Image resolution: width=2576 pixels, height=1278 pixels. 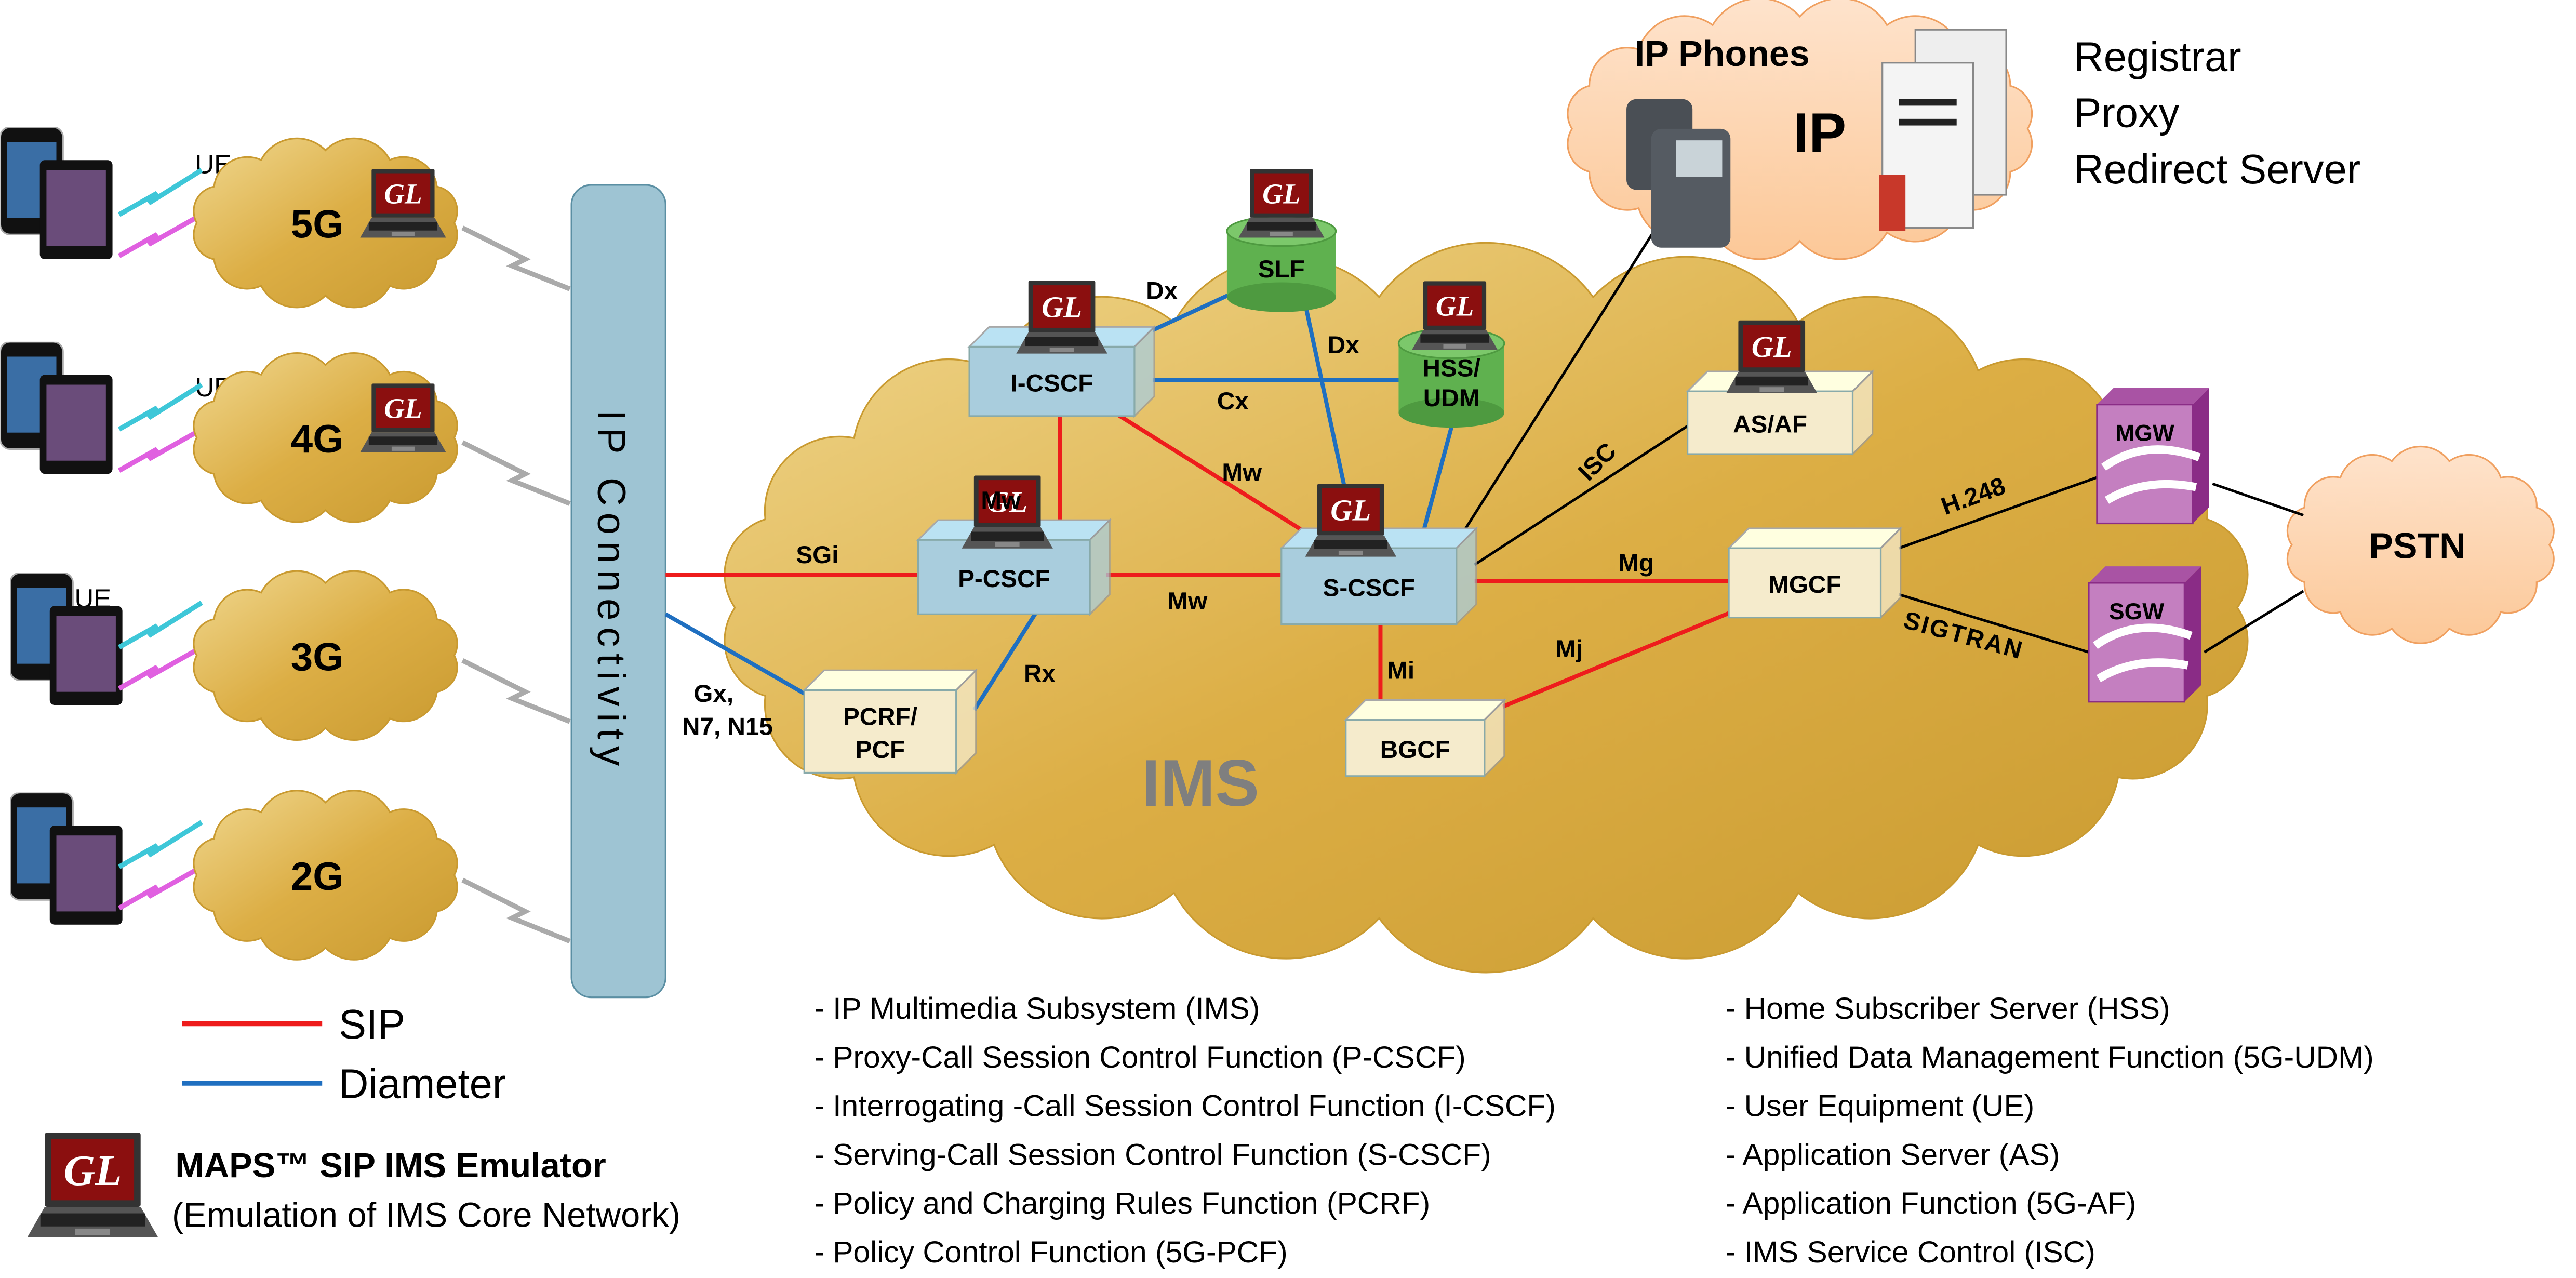 What do you see at coordinates (1948, 1009) in the screenshot?
I see `abbreviation-item: - Home Subscriber Server (HSS)` at bounding box center [1948, 1009].